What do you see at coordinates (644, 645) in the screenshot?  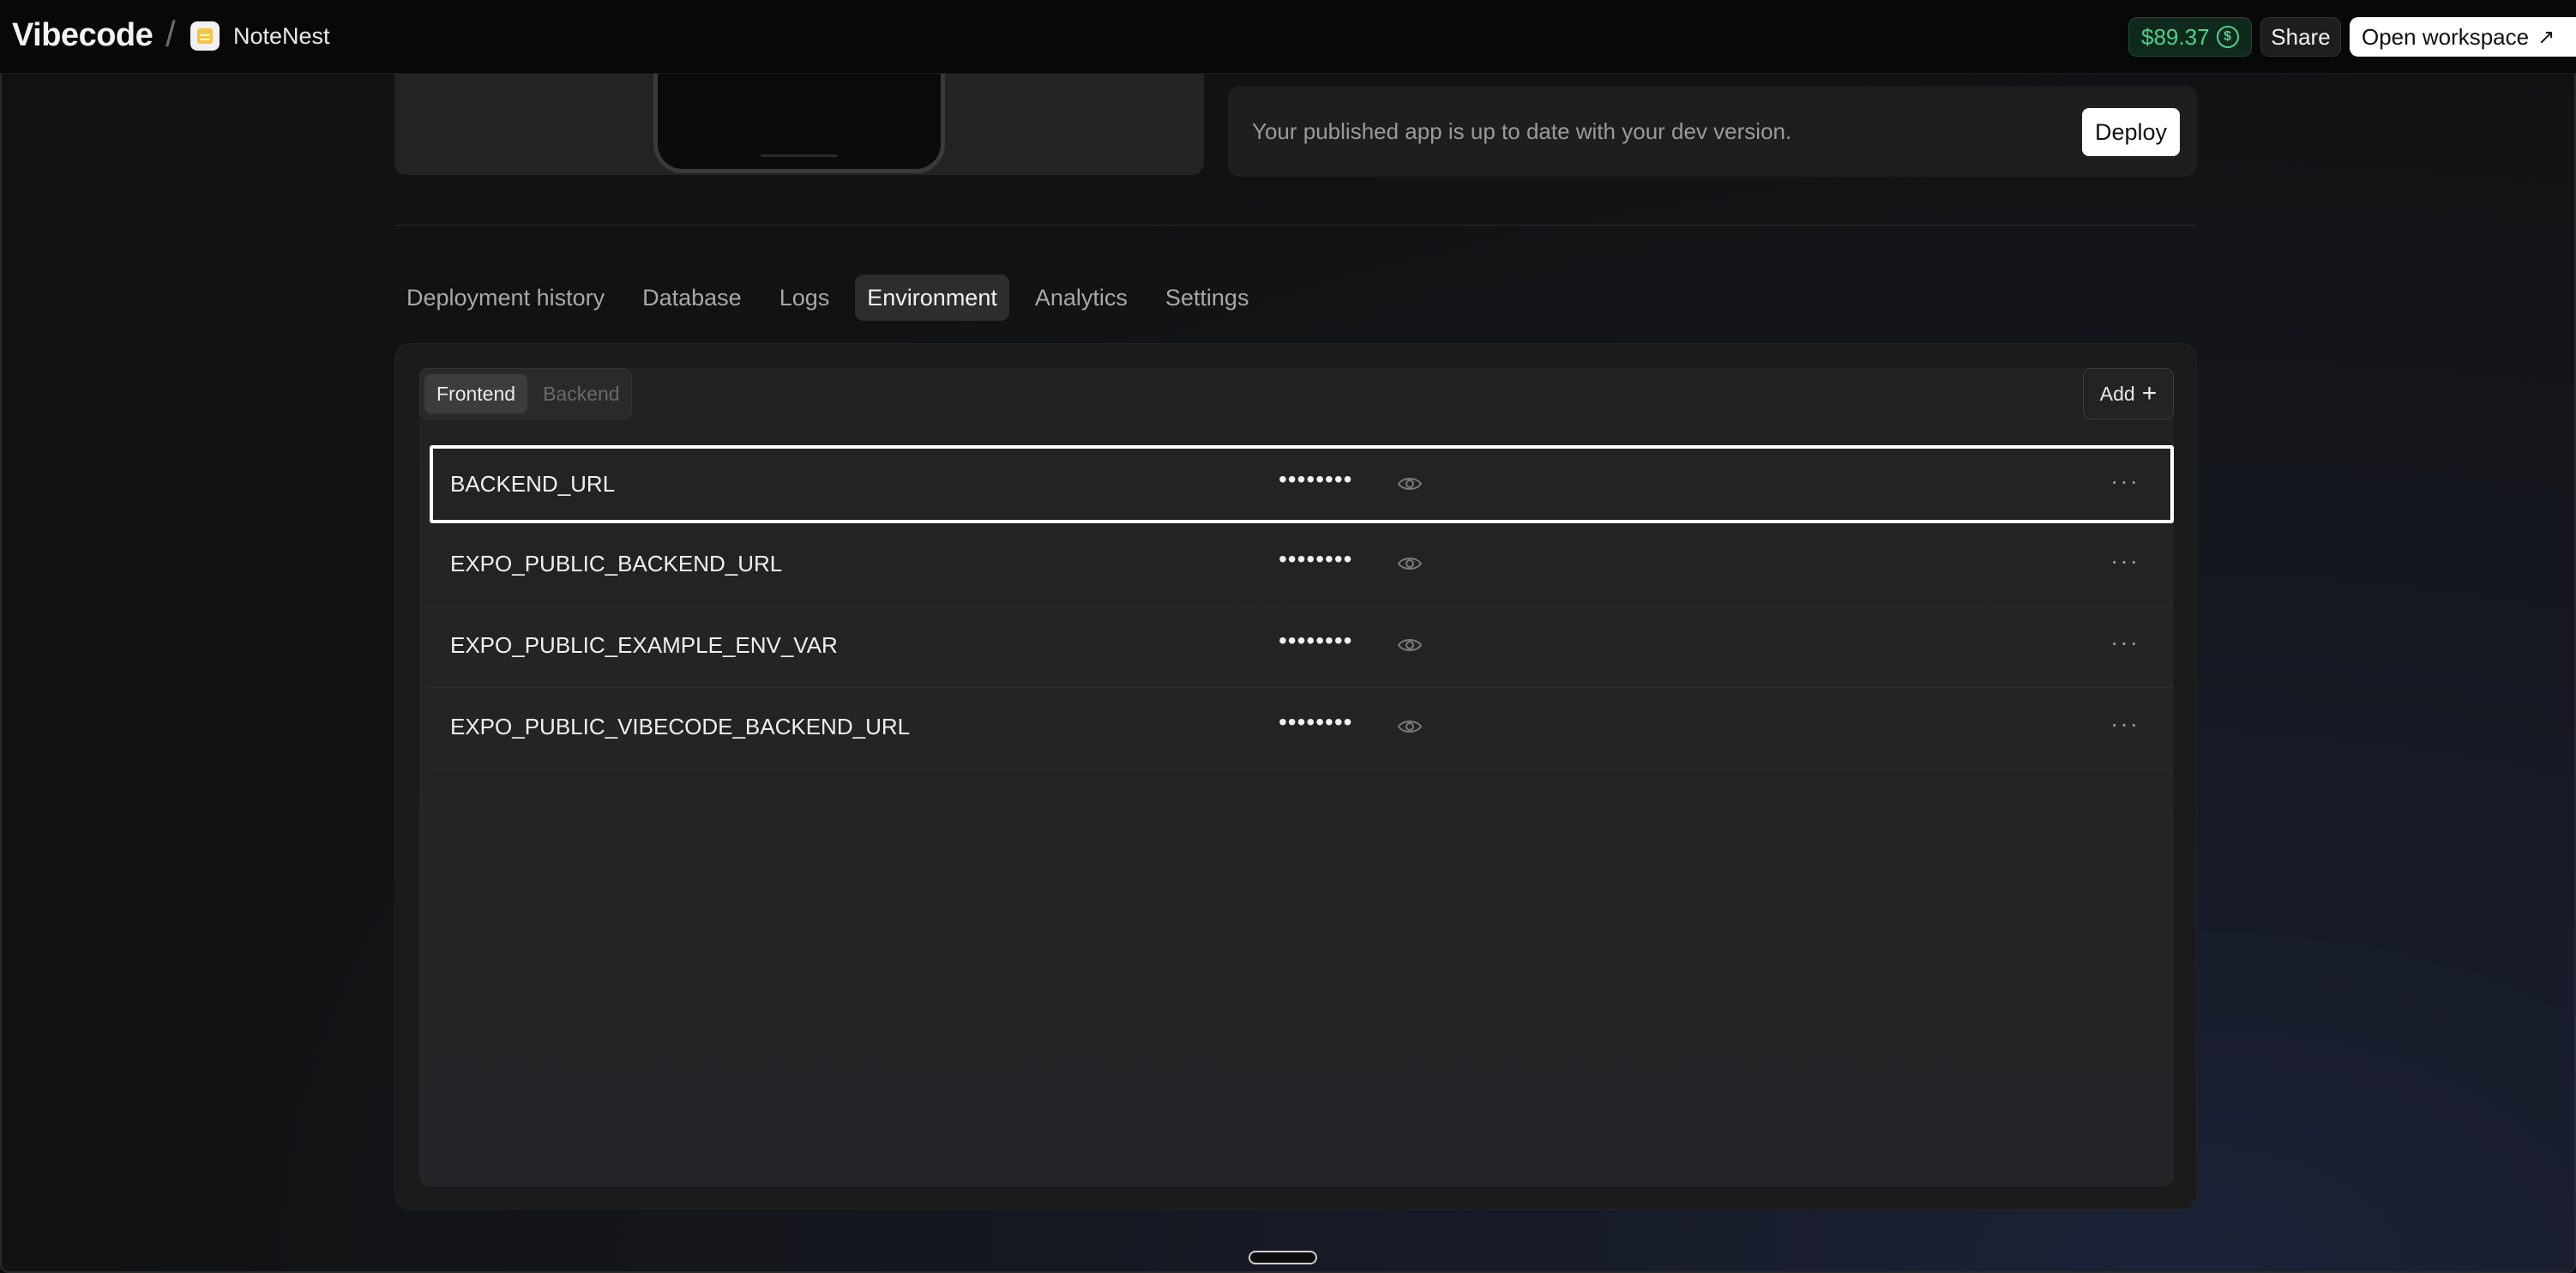 I see `env-variable-key: EXPO_PUBLIC_EXAMPLE_ENV_VAR` at bounding box center [644, 645].